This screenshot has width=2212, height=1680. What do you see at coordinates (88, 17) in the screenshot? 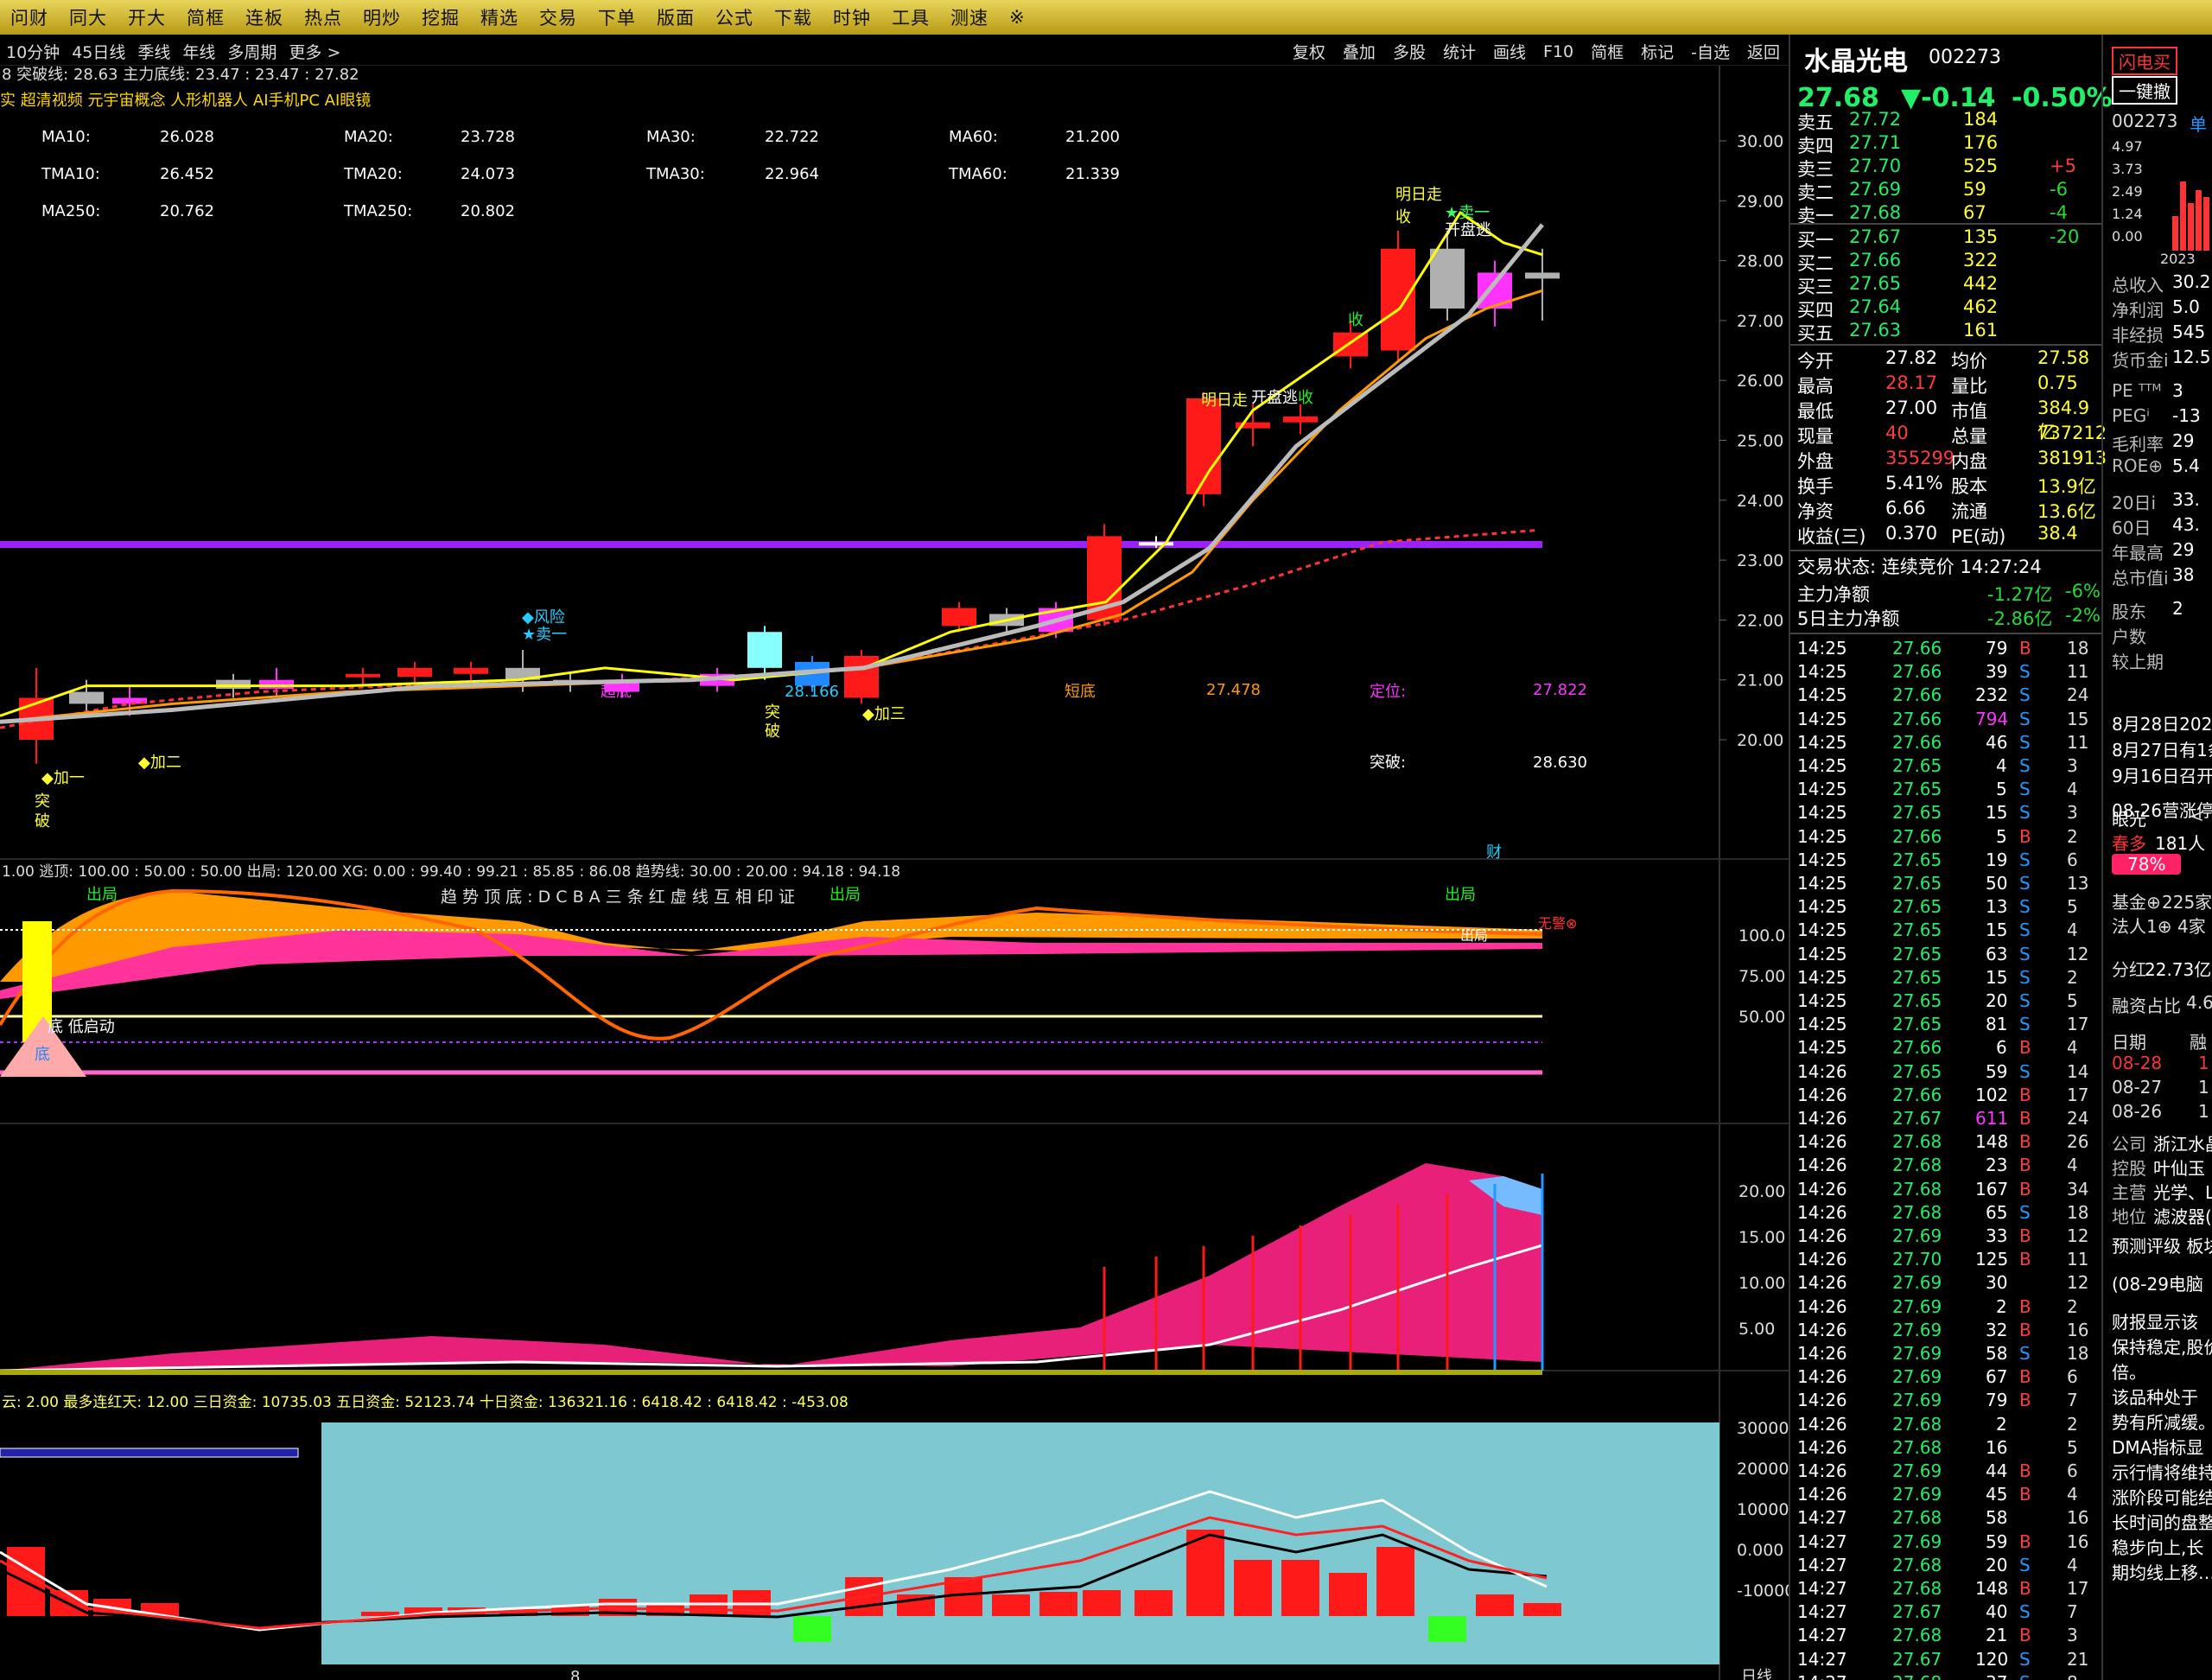
I see `menu-item-1: 同大` at bounding box center [88, 17].